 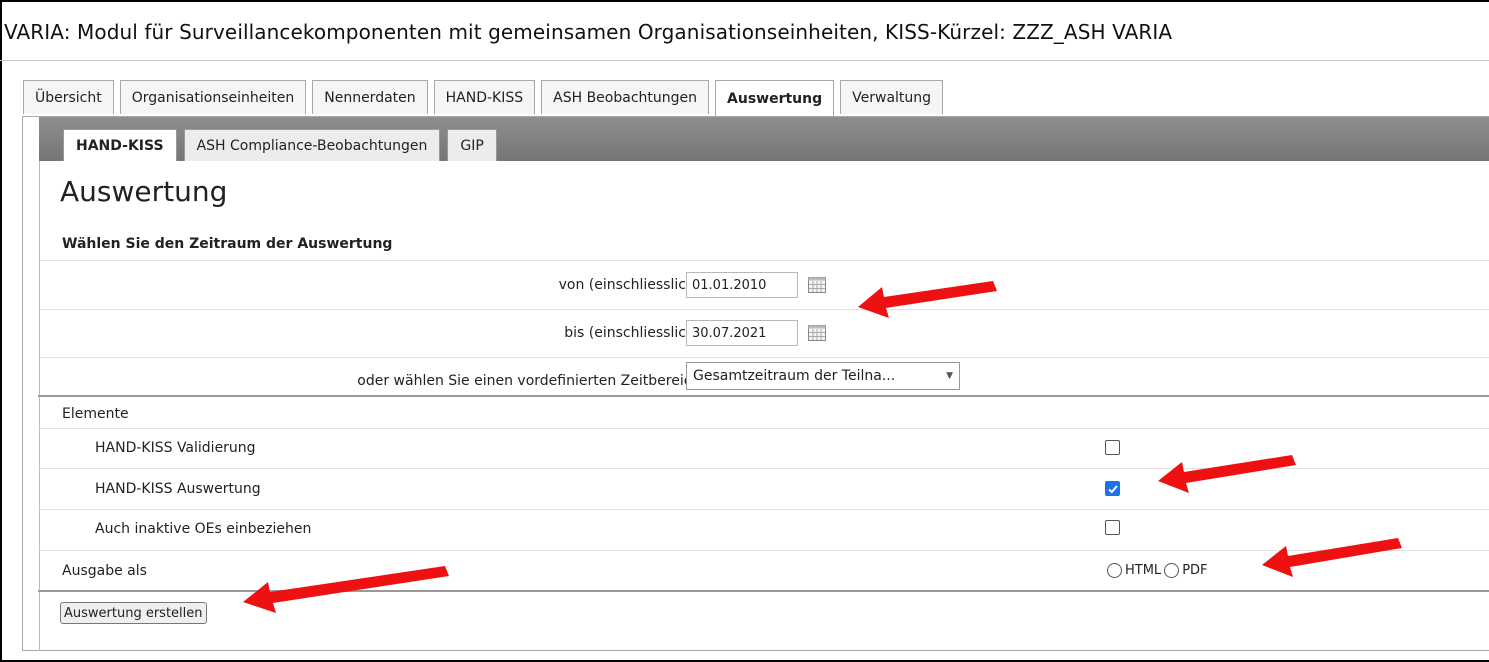 What do you see at coordinates (775, 98) in the screenshot?
I see `tab-auswertung: Auswertung` at bounding box center [775, 98].